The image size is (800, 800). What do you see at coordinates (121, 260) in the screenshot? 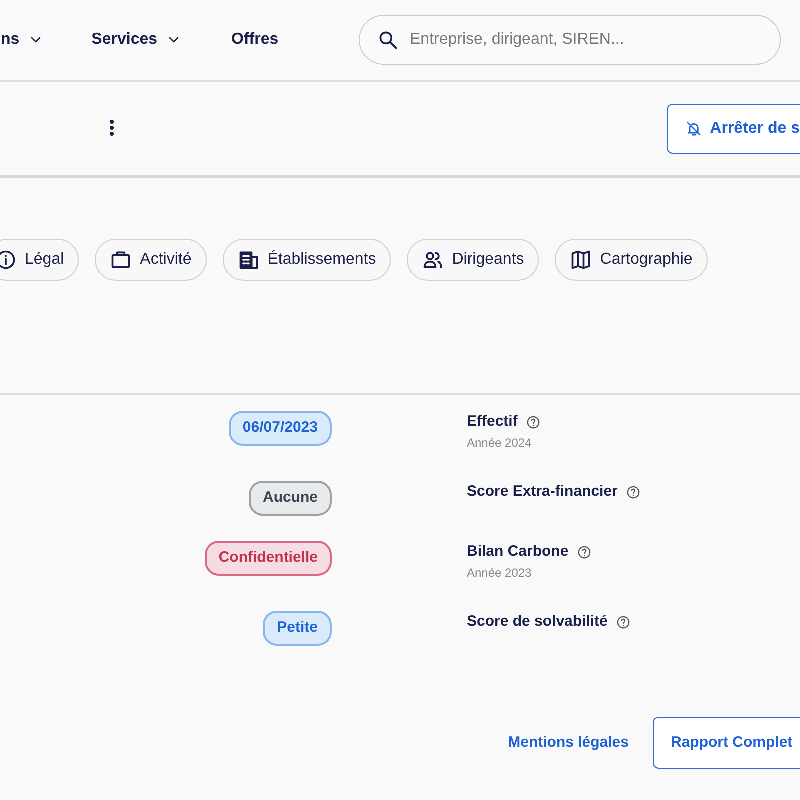
I see `briefcase-icon` at bounding box center [121, 260].